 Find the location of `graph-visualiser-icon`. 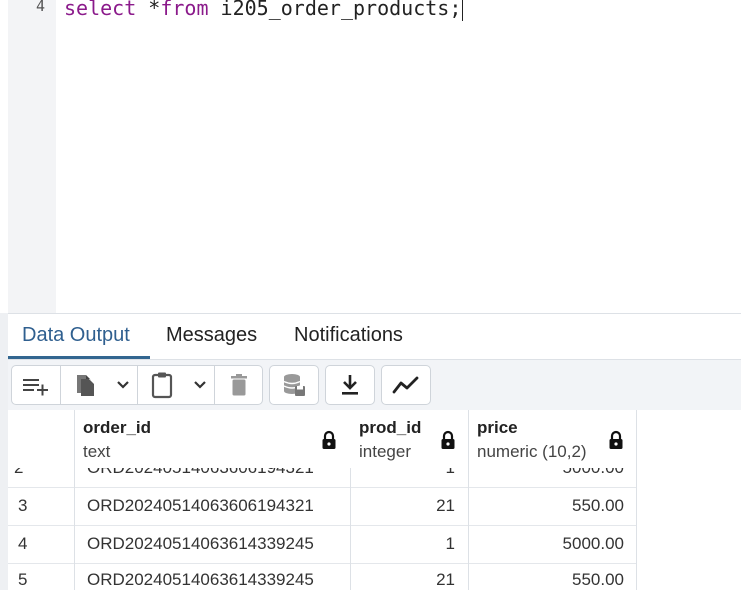

graph-visualiser-icon is located at coordinates (405, 385).